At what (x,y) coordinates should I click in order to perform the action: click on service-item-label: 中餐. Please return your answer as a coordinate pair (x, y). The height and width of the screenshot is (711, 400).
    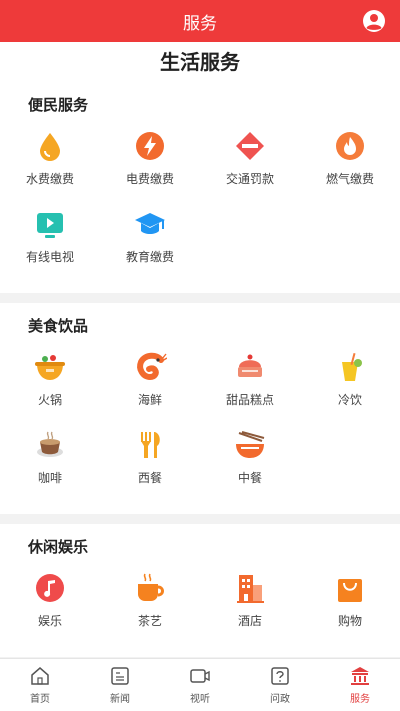
    Looking at the image, I should click on (249, 478).